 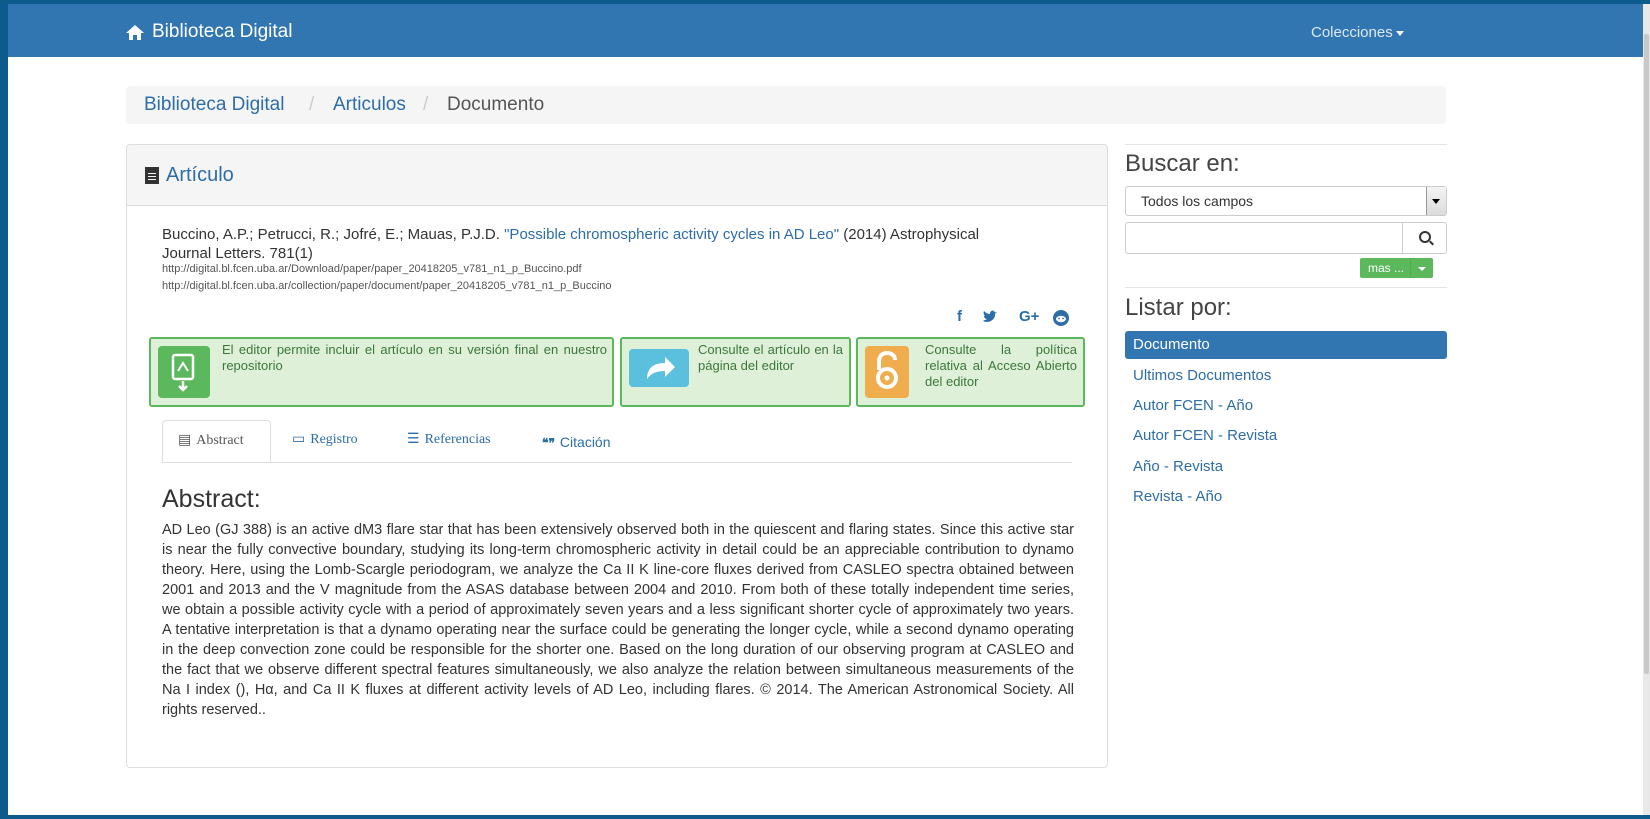 What do you see at coordinates (1286, 467) in the screenshot?
I see `list-item-ano-revista: Año - Revista` at bounding box center [1286, 467].